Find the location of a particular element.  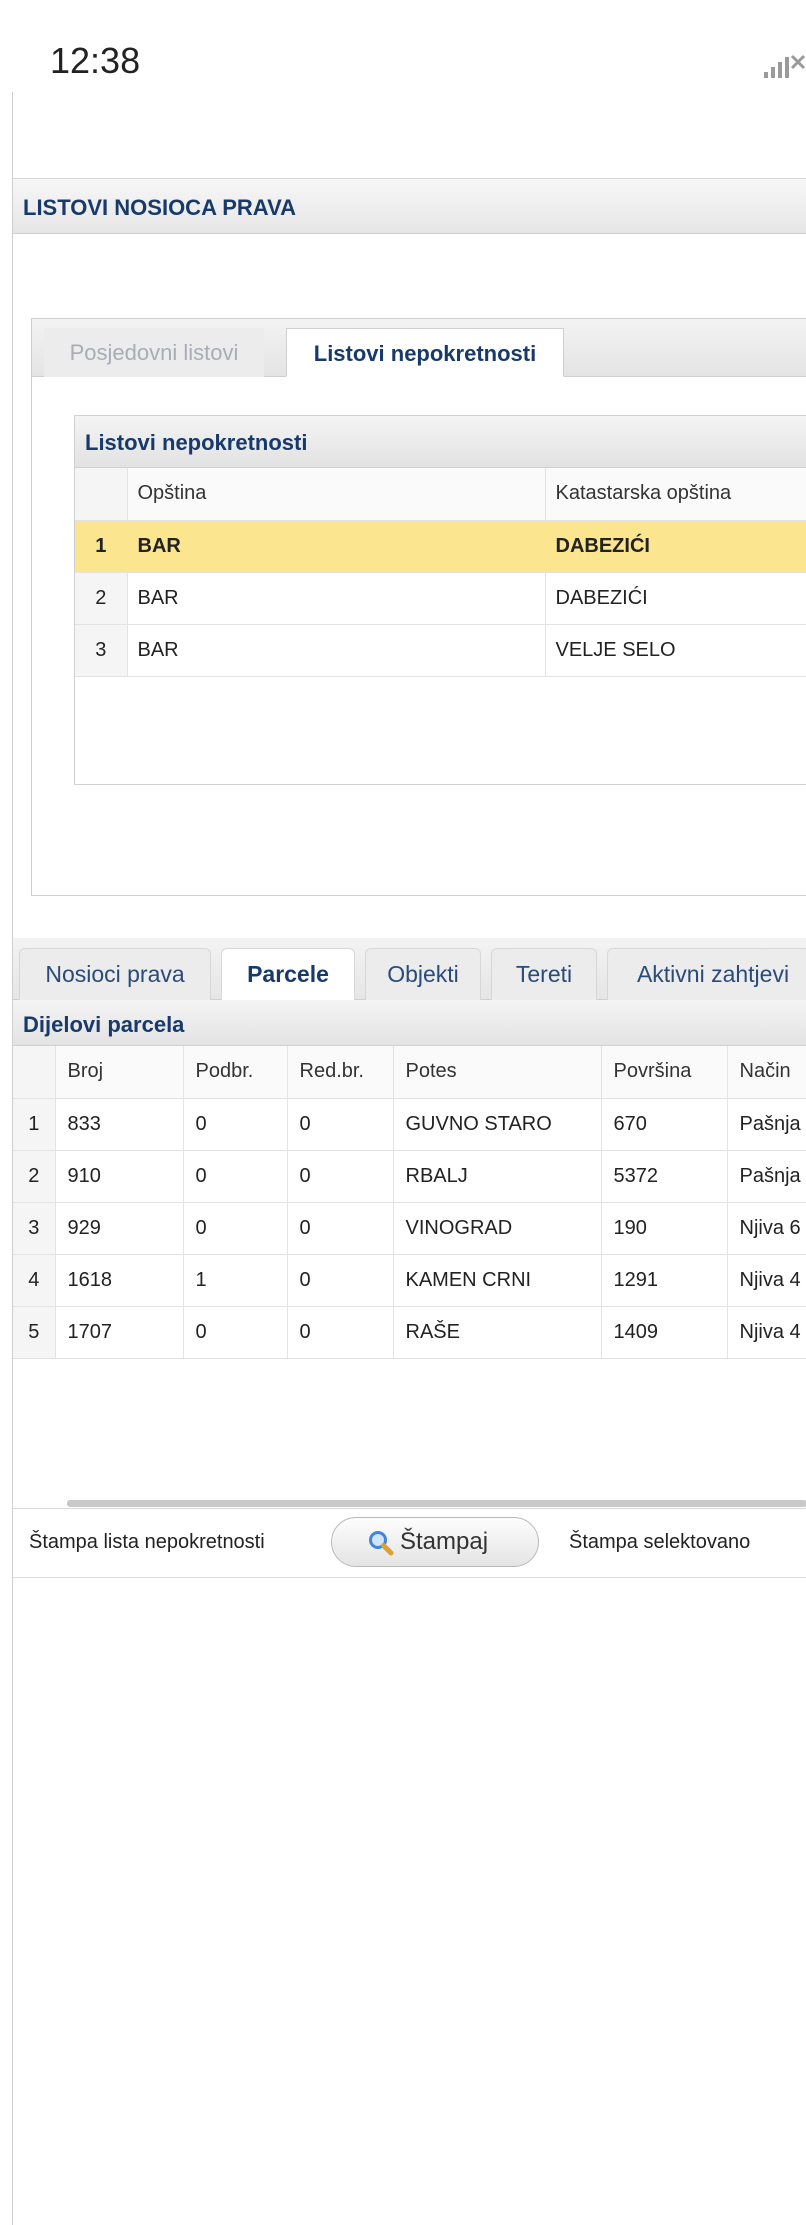

table-row: 5 1707 0 0 RAŠE 1409 Njiva 4 is located at coordinates (409, 1332).